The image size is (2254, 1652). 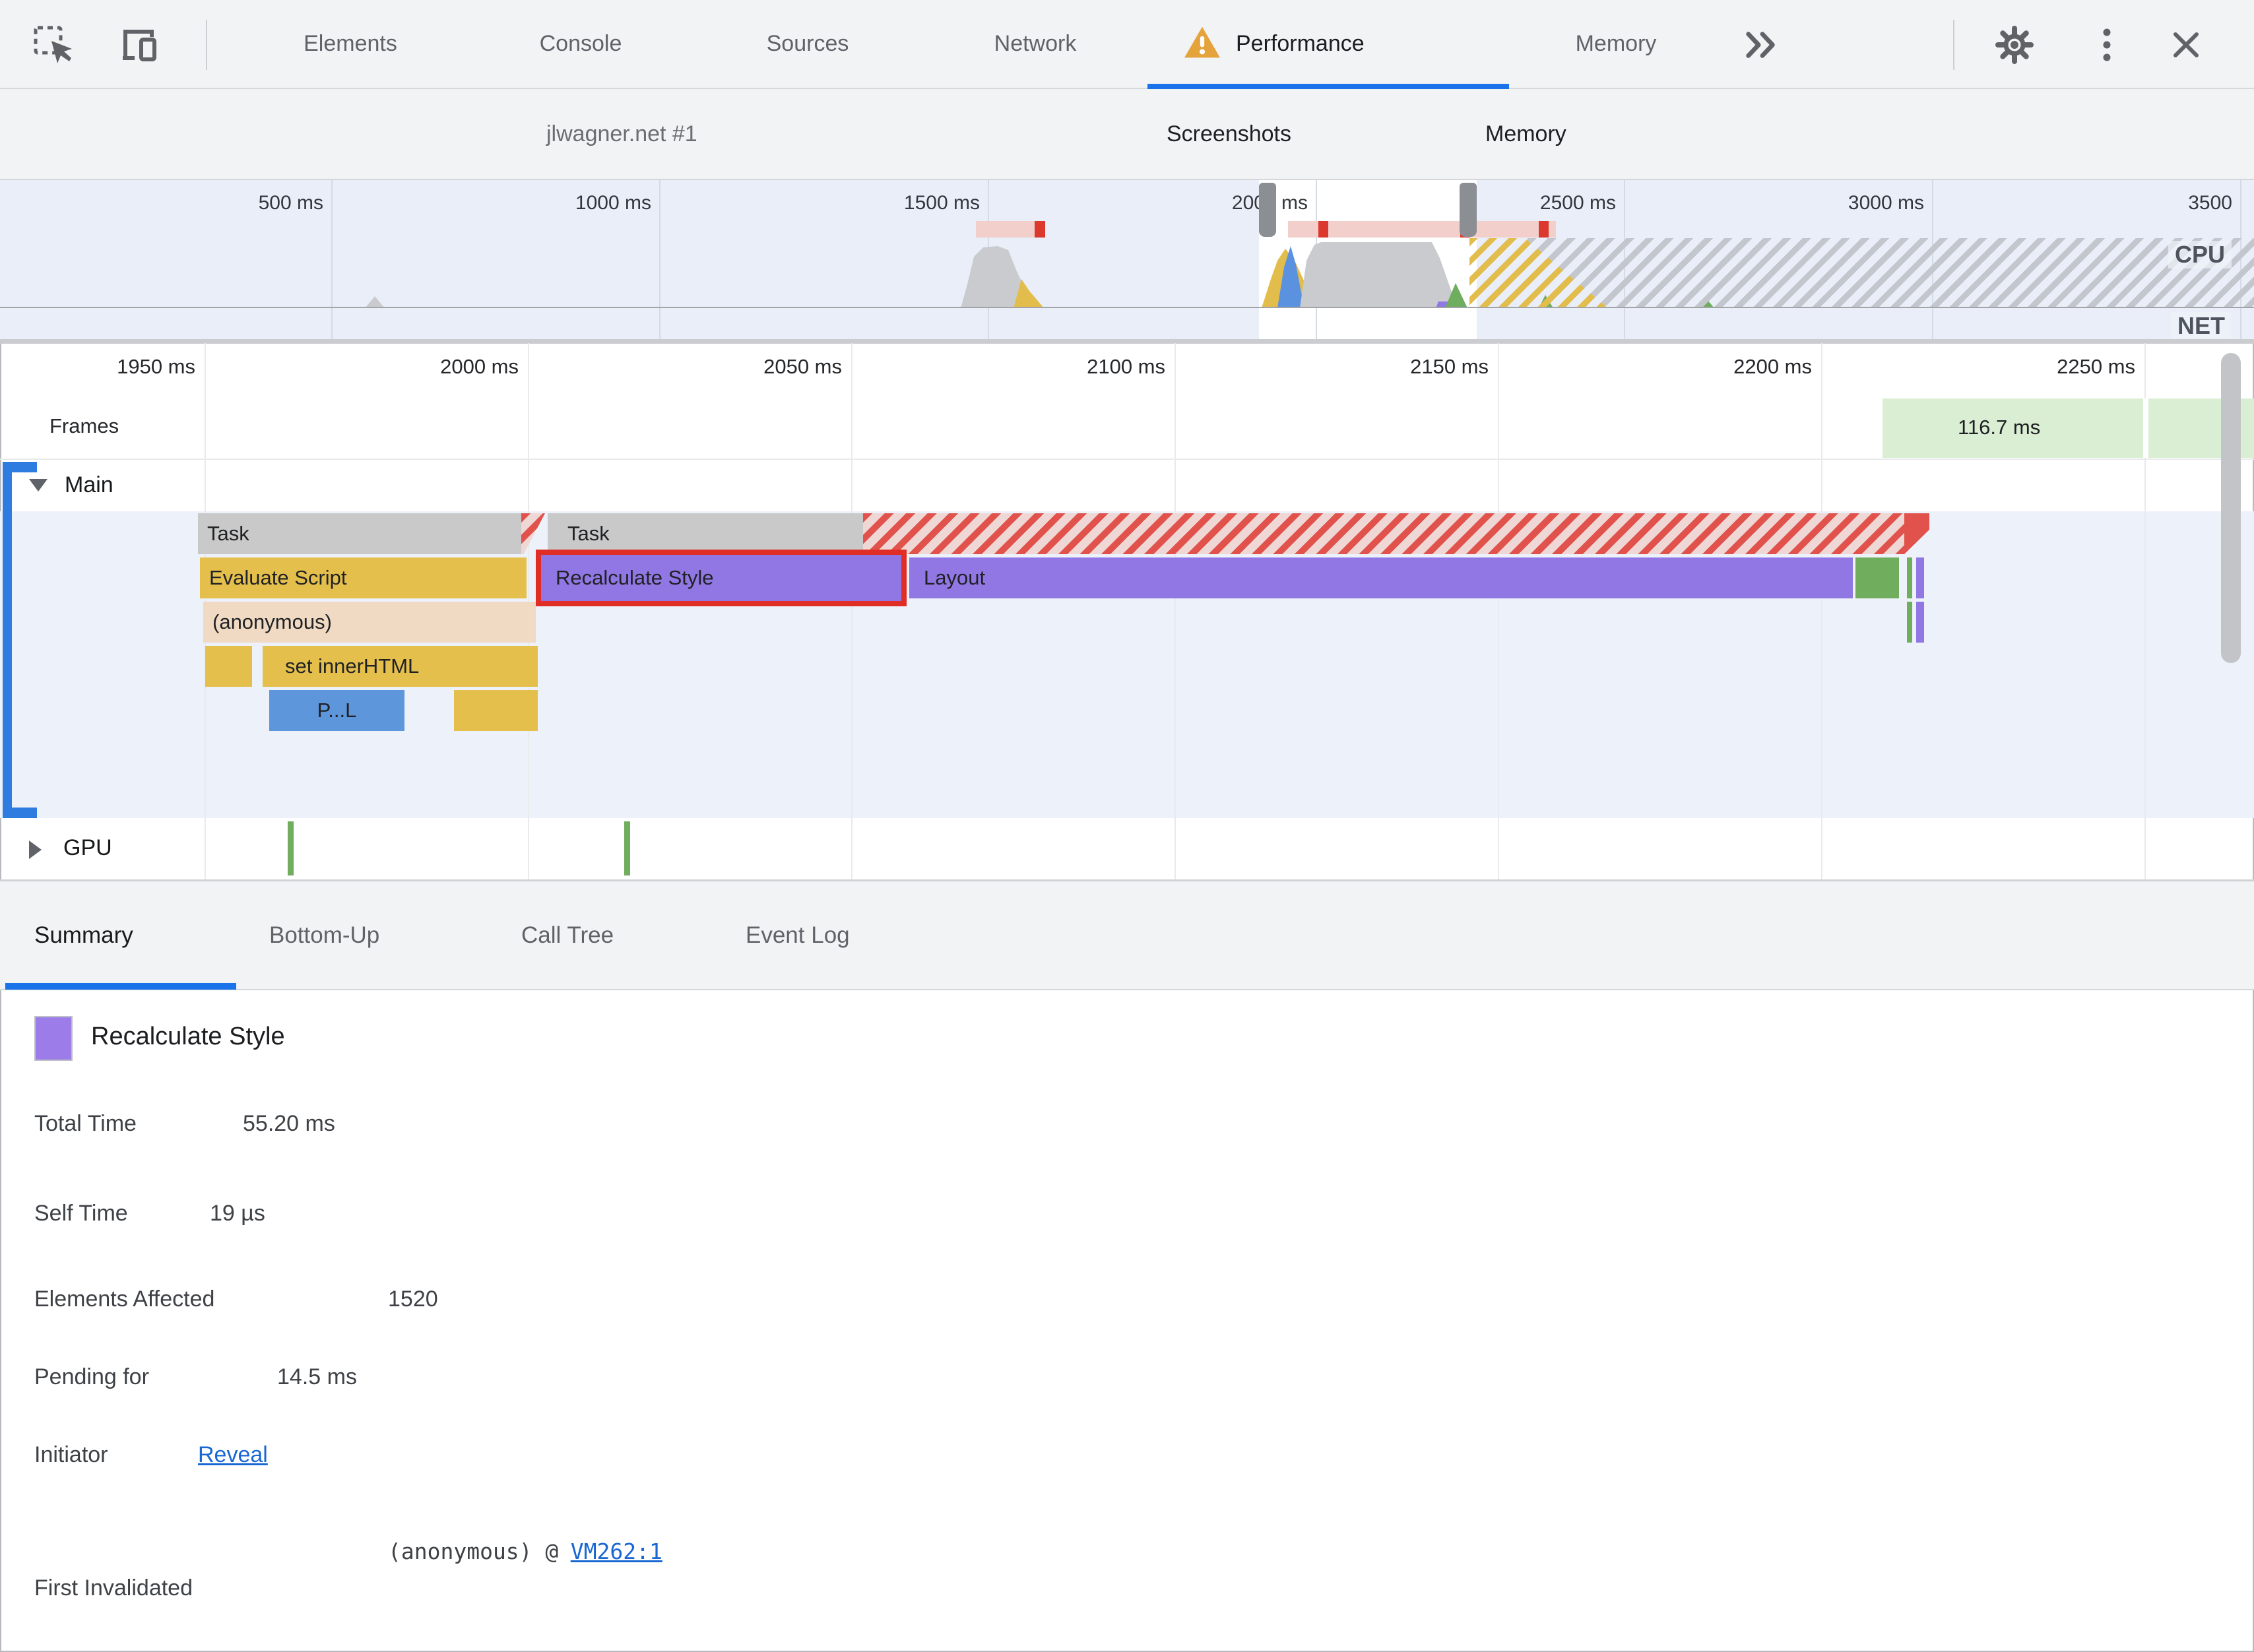 What do you see at coordinates (317, 1376) in the screenshot?
I see `summary-row-value: 14.5 ms` at bounding box center [317, 1376].